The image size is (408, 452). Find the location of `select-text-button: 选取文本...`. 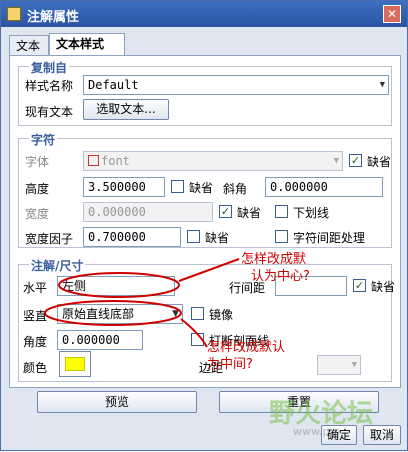

select-text-button: 选取文本... is located at coordinates (126, 109).